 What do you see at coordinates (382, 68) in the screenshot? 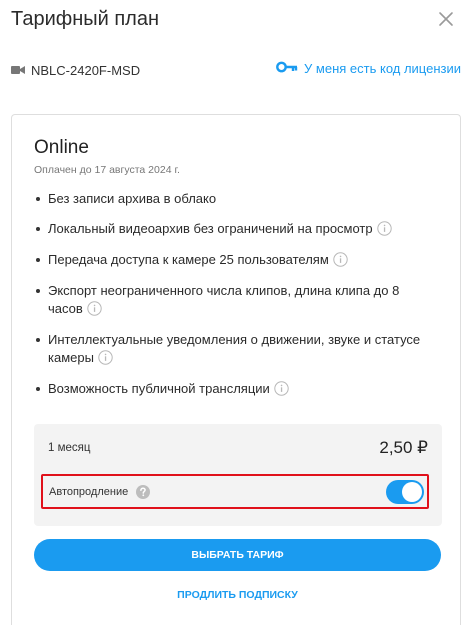
I see `license-link-label: У меня есть код лицензии` at bounding box center [382, 68].